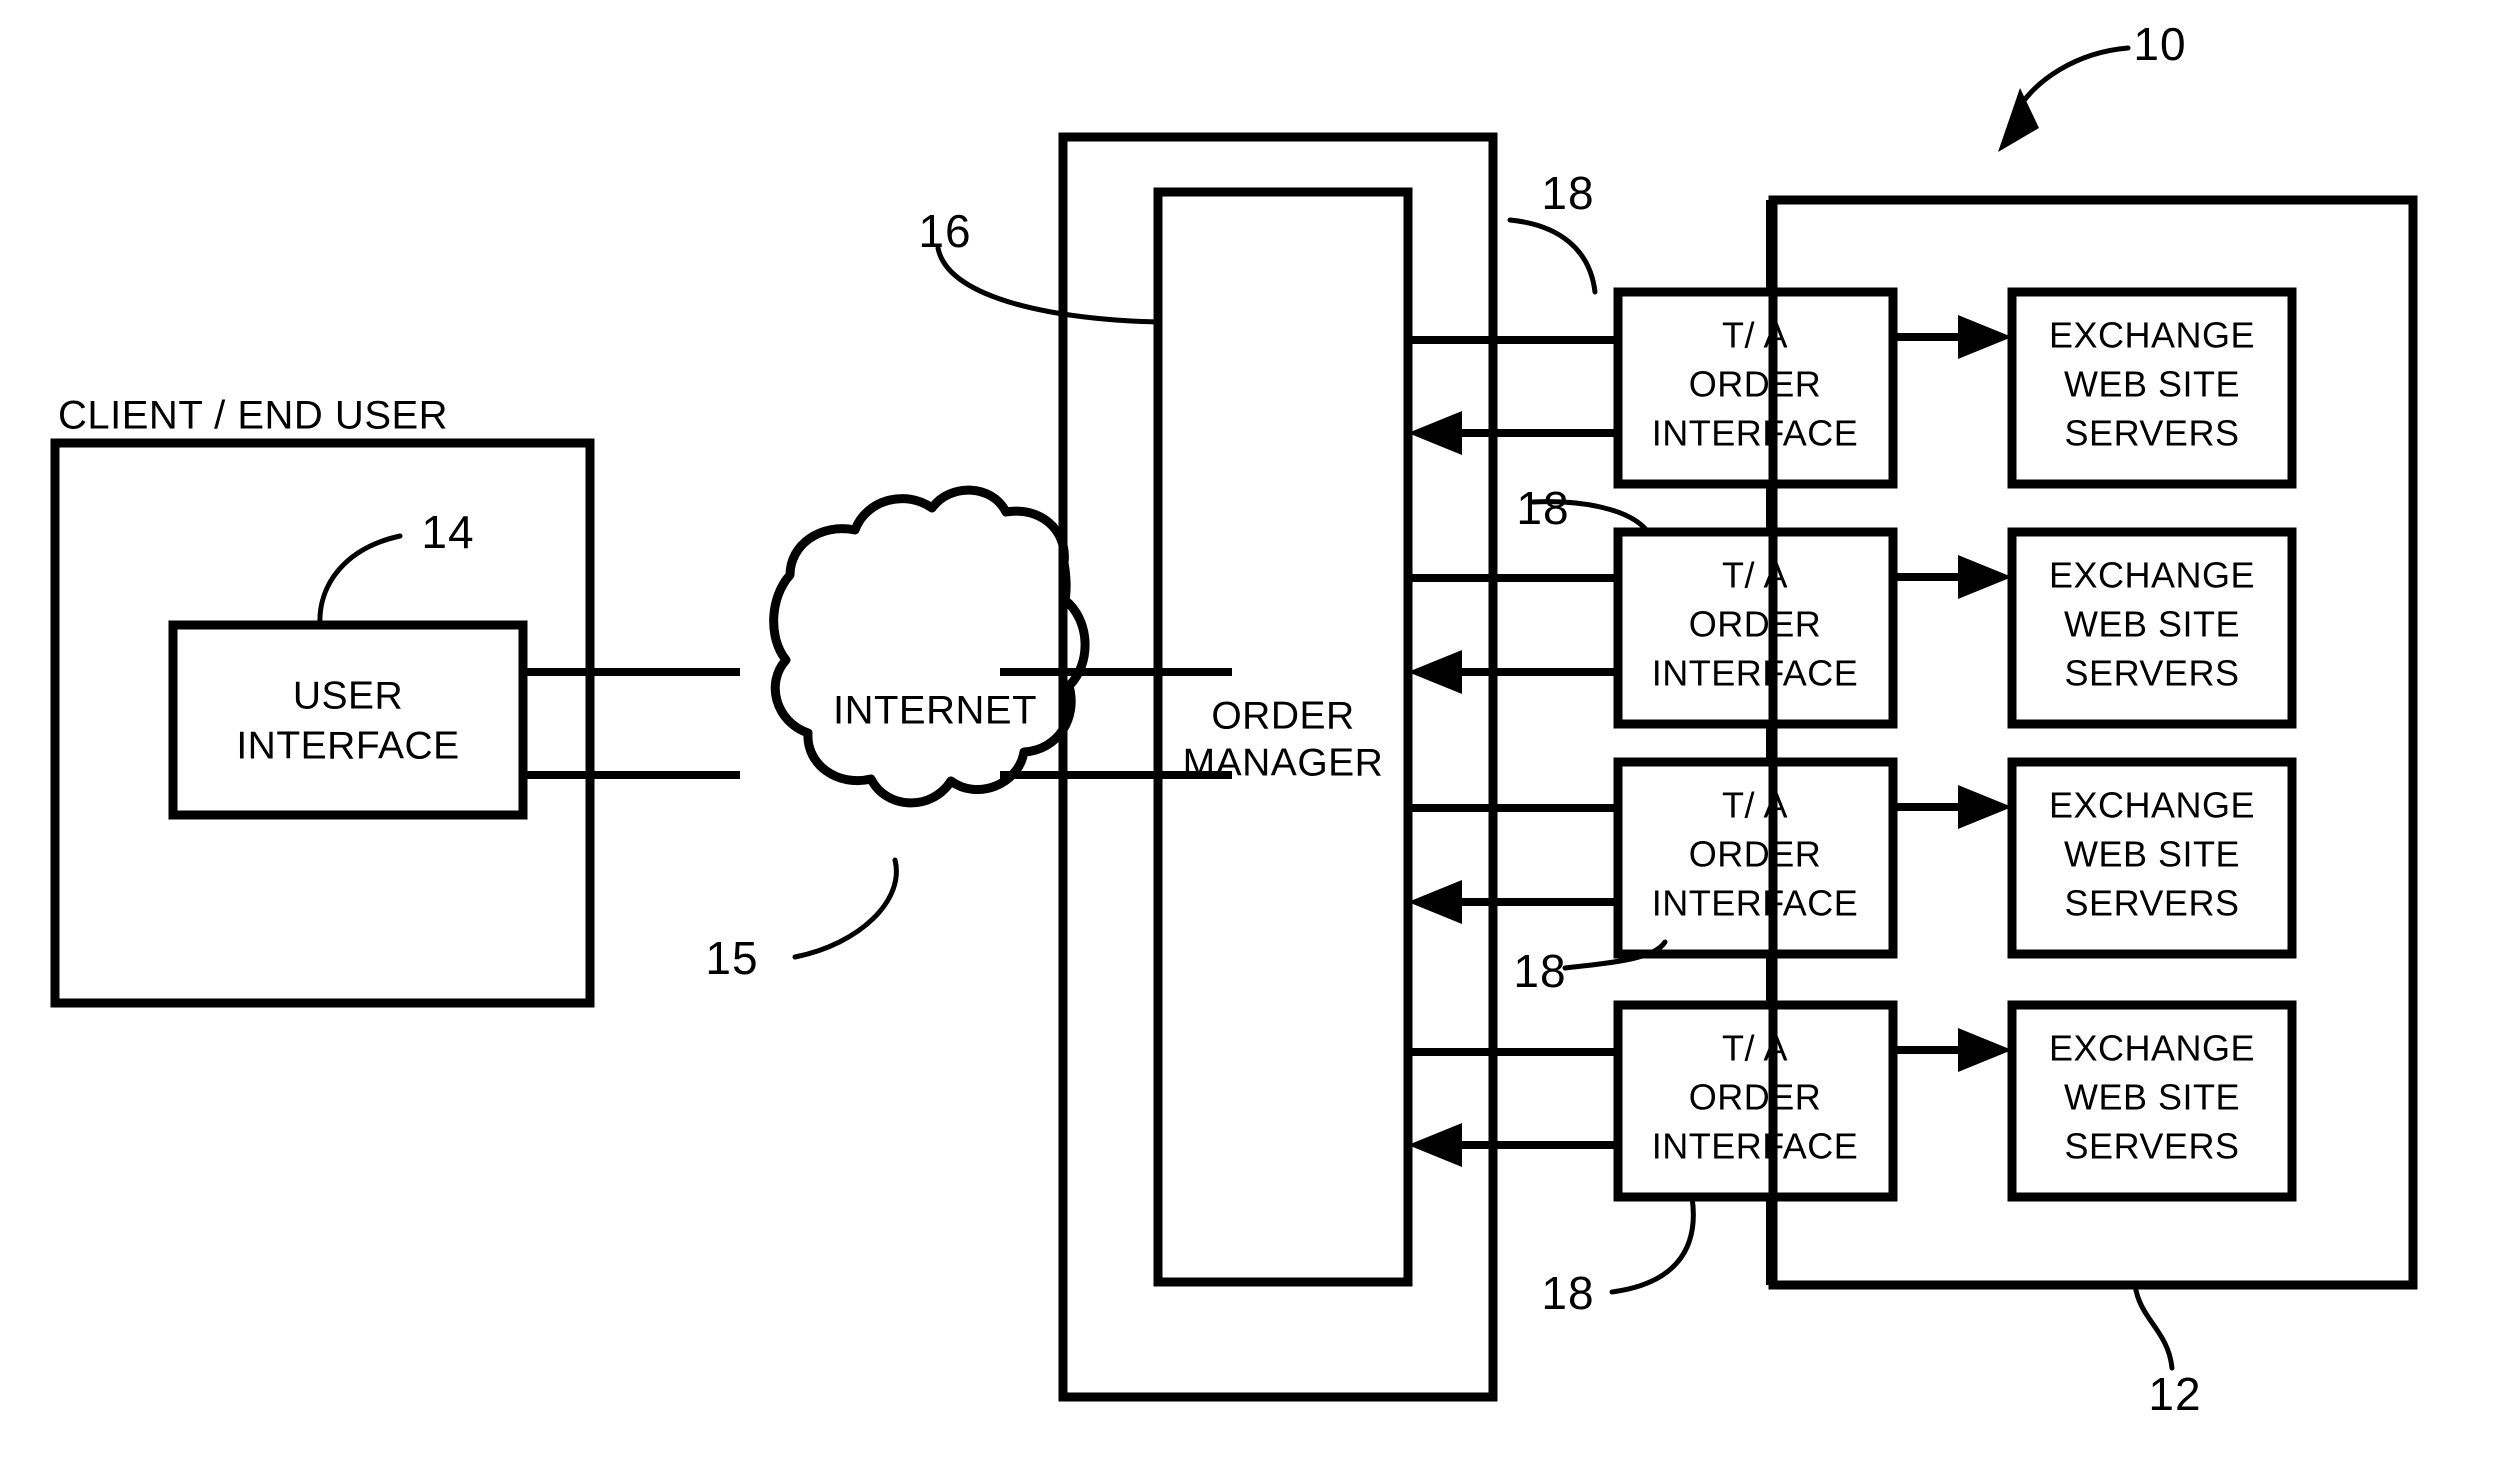 The image size is (2502, 1459). Describe the element at coordinates (2152, 433) in the screenshot. I see `exchange-1-label-line3: SERVERS` at that location.